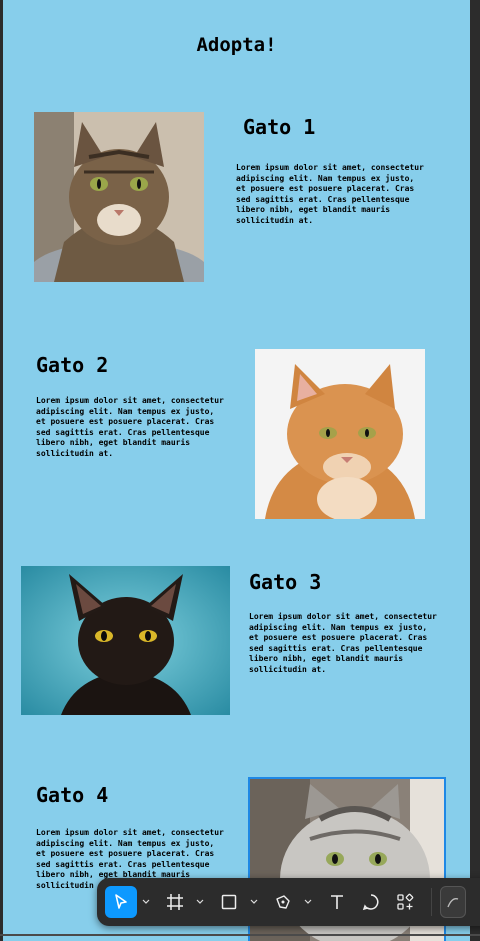 The height and width of the screenshot is (941, 480). I want to click on move-tool-menu, so click(146, 902).